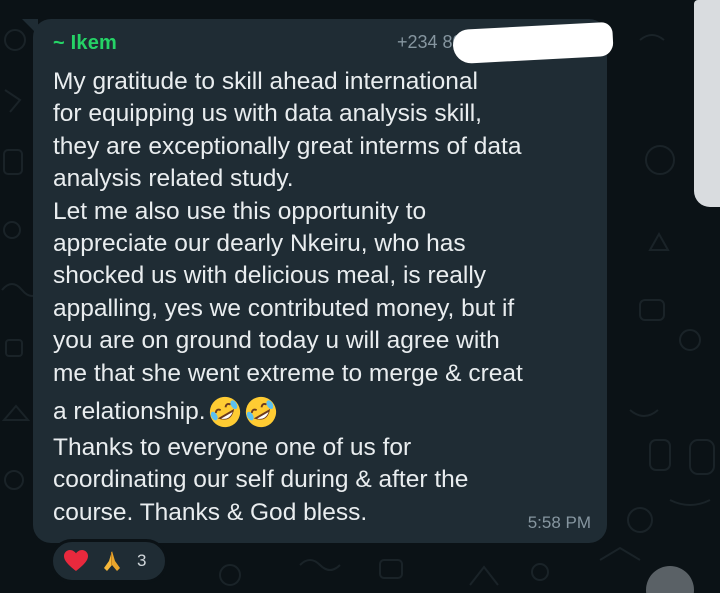 The height and width of the screenshot is (593, 720). What do you see at coordinates (240, 211) in the screenshot?
I see `message-line: Let me also use this opportunity to` at bounding box center [240, 211].